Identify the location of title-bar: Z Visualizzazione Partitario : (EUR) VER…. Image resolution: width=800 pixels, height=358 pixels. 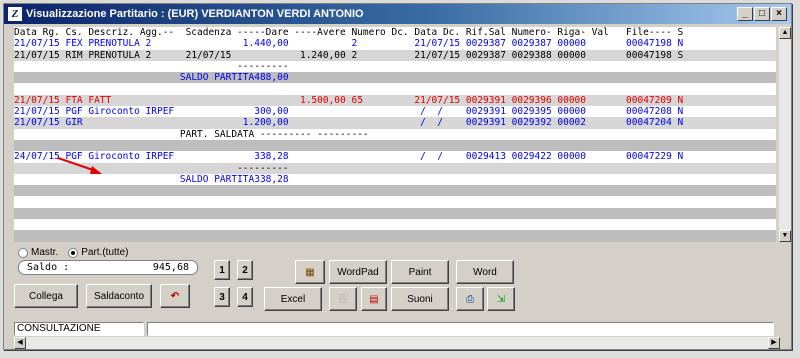
(397, 14).